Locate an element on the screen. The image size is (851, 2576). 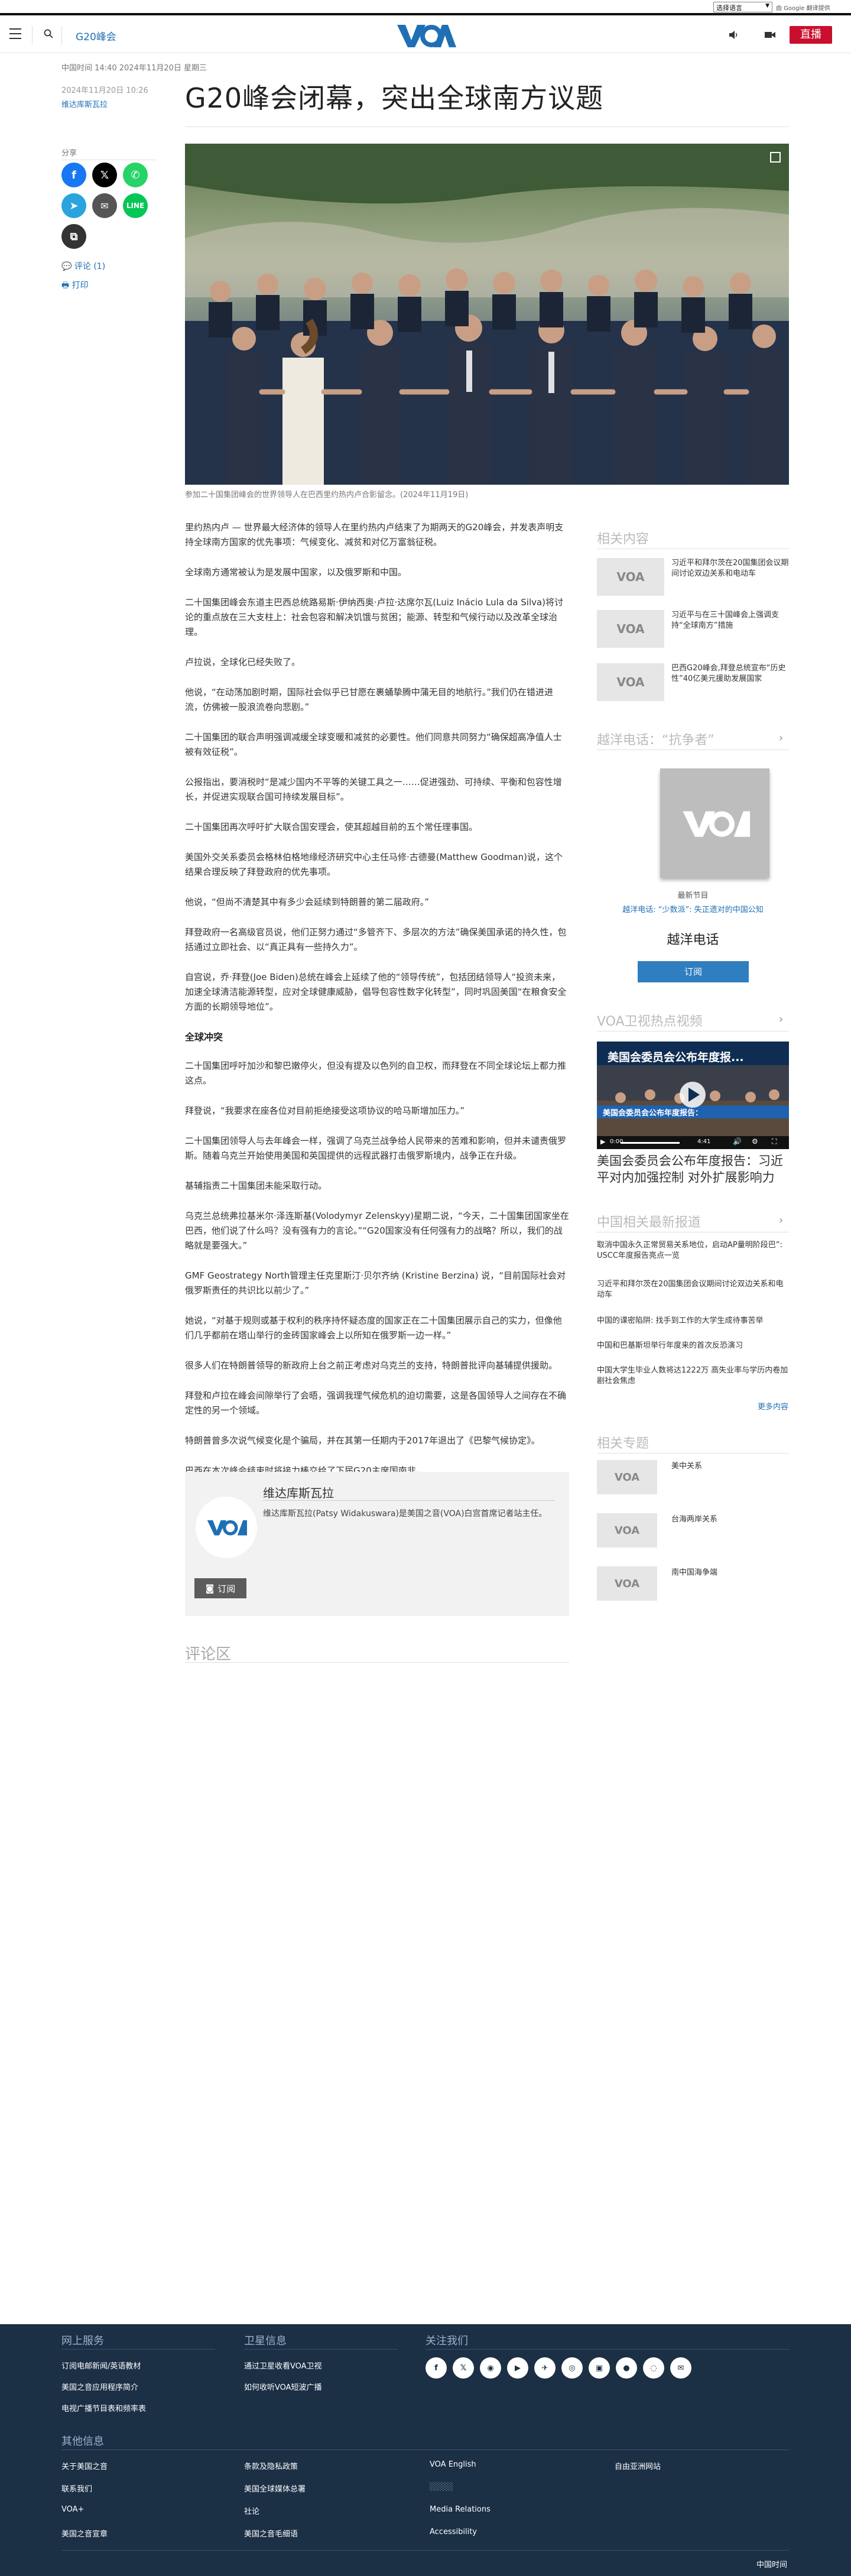
author-avatar is located at coordinates (227, 1527).